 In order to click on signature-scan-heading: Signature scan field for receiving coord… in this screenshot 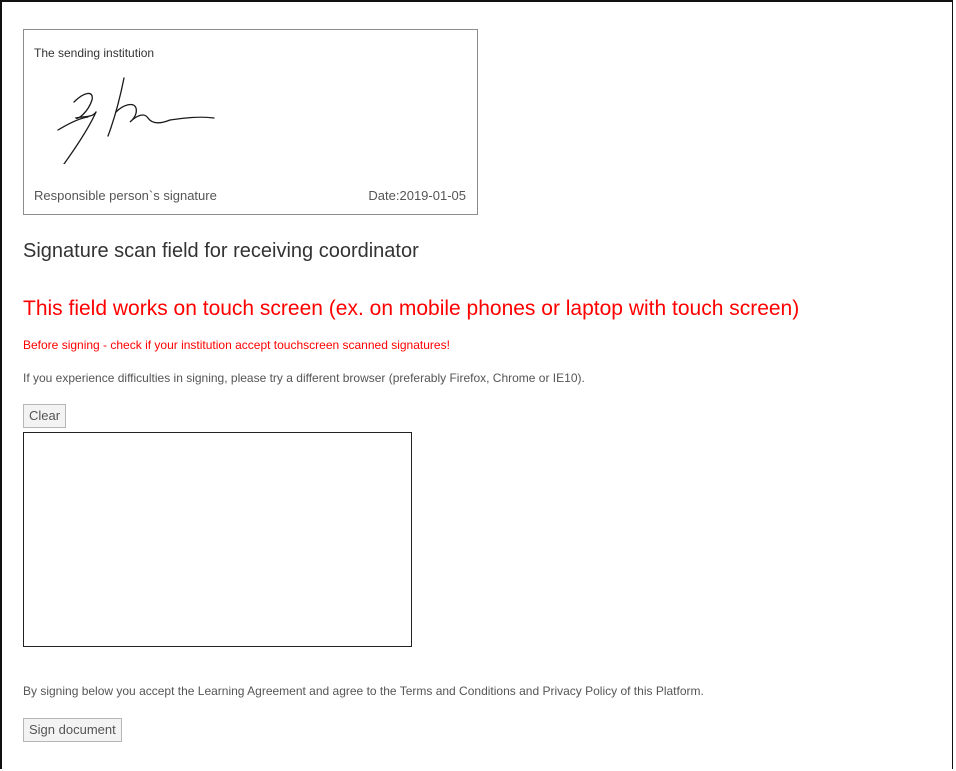, I will do `click(221, 251)`.